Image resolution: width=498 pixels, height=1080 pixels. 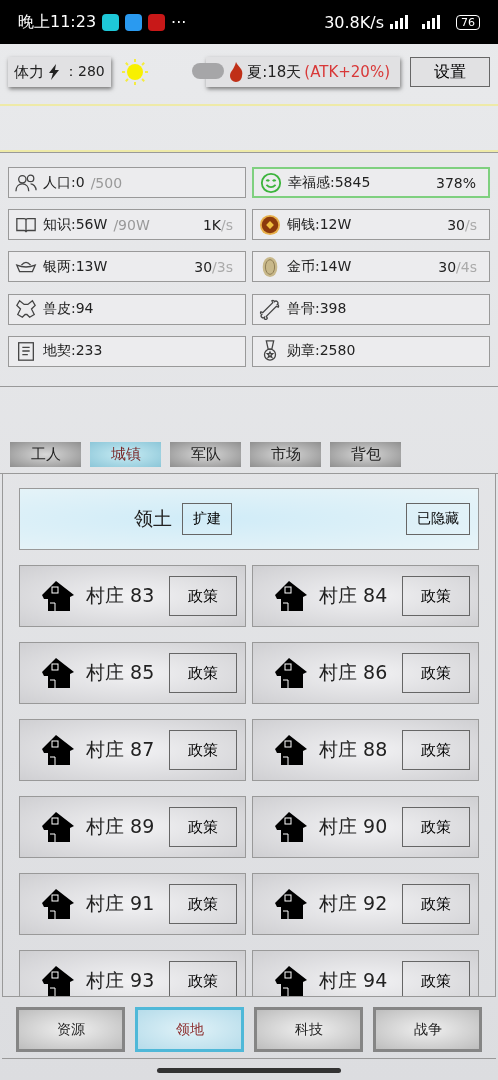 What do you see at coordinates (270, 309) in the screenshot?
I see `bone-icon` at bounding box center [270, 309].